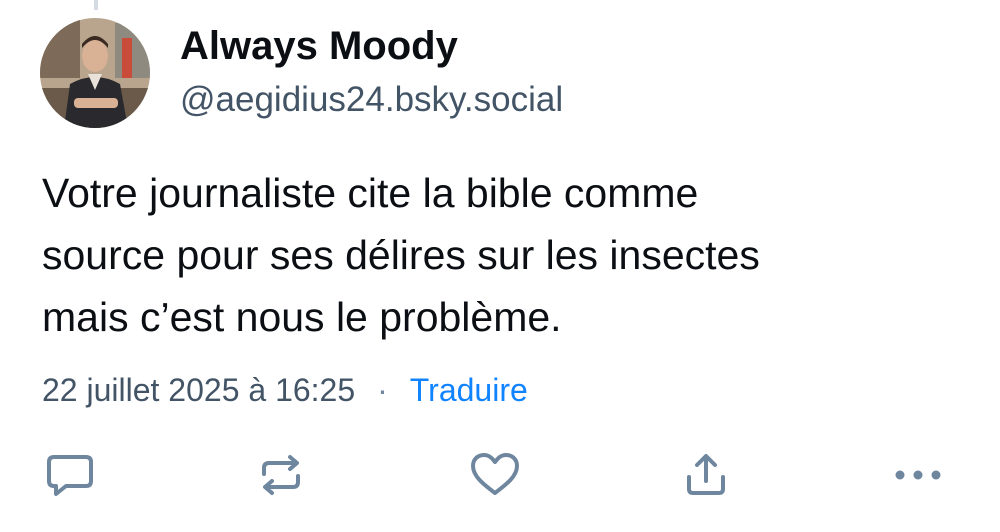 This screenshot has width=1000, height=532. I want to click on translate-link: Traduire, so click(469, 390).